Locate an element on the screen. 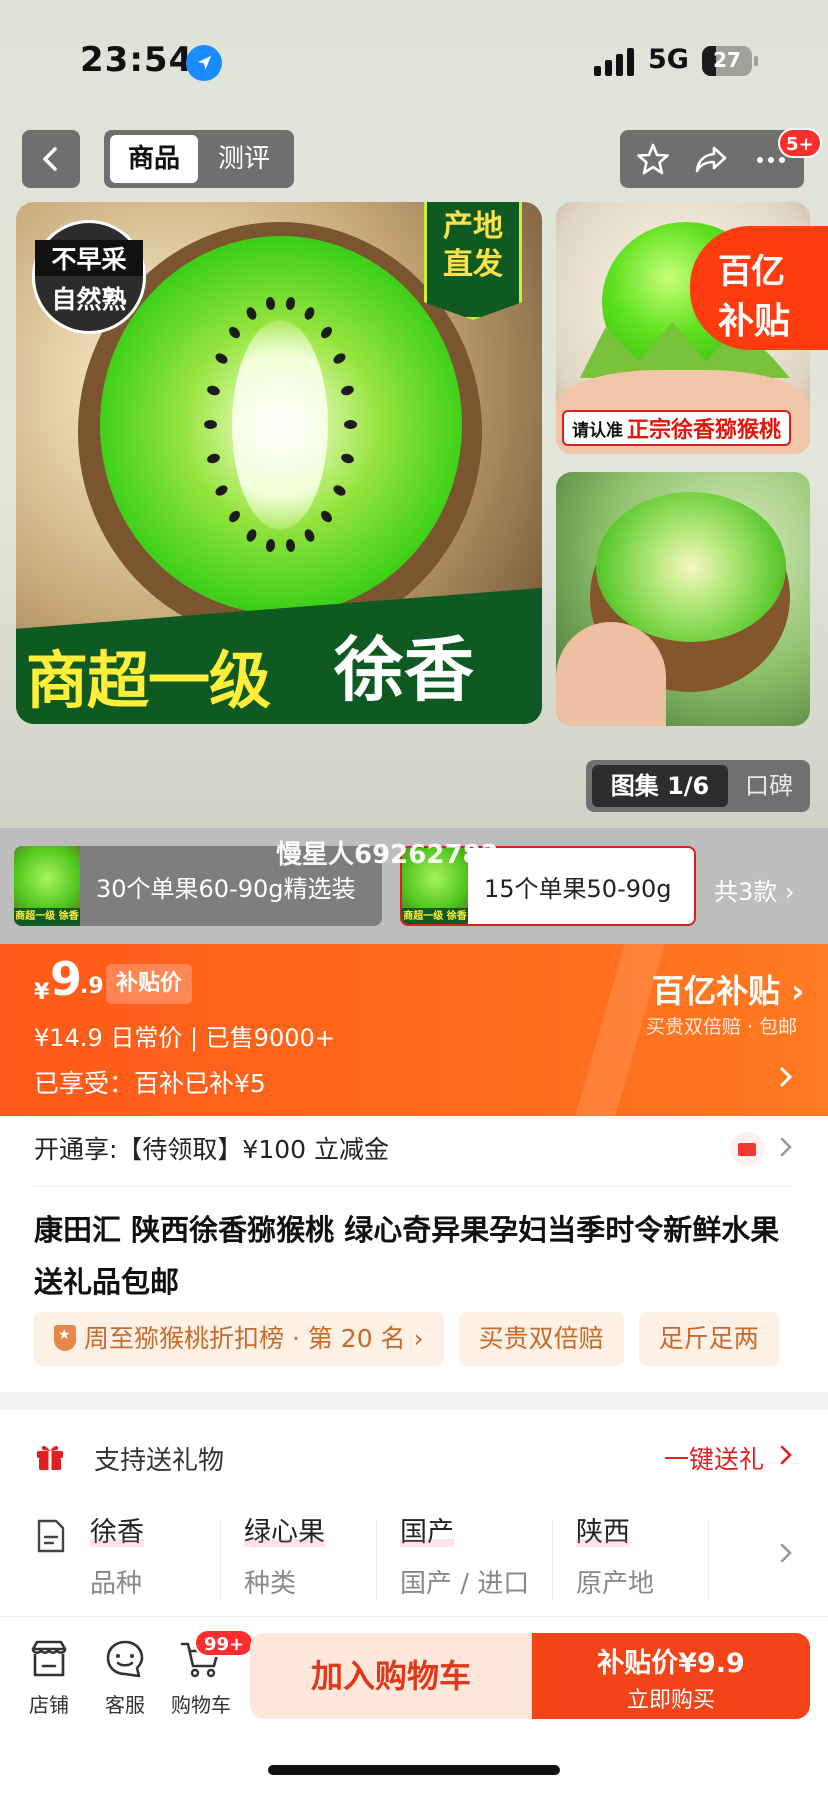 This screenshot has width=828, height=1796. rank-tag: 周至猕猴桃折扣榜 · 第 20 名 › is located at coordinates (239, 1339).